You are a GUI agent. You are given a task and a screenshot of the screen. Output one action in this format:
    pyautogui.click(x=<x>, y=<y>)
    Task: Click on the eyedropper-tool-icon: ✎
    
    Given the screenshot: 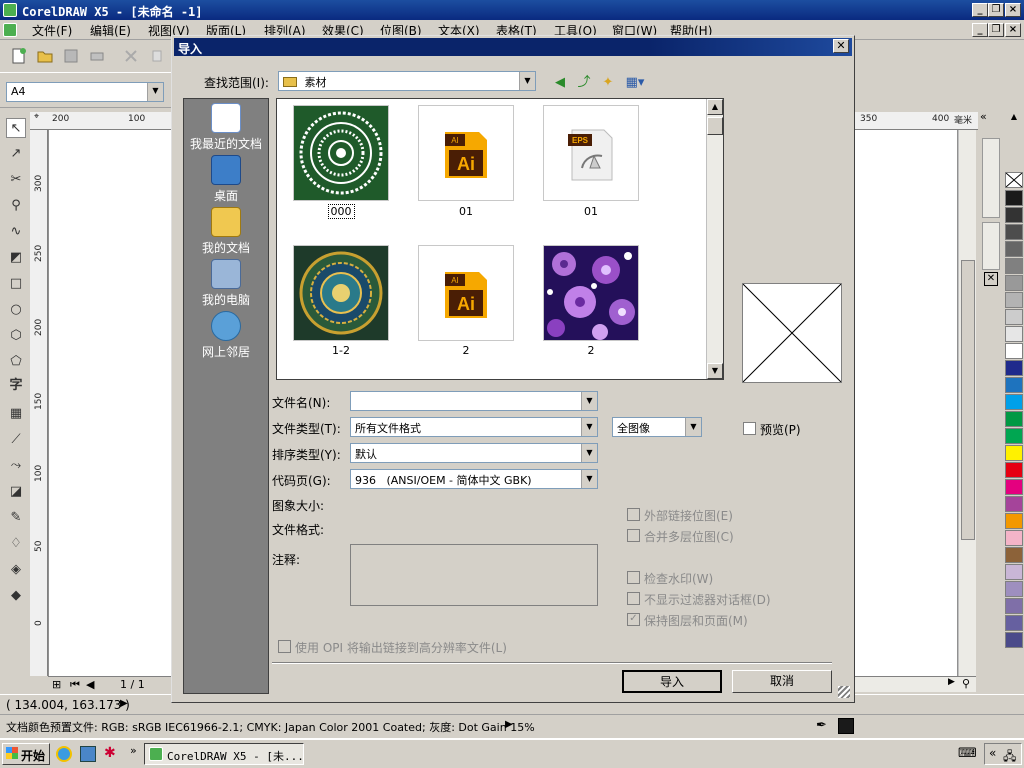 What is the action you would take?
    pyautogui.click(x=16, y=518)
    